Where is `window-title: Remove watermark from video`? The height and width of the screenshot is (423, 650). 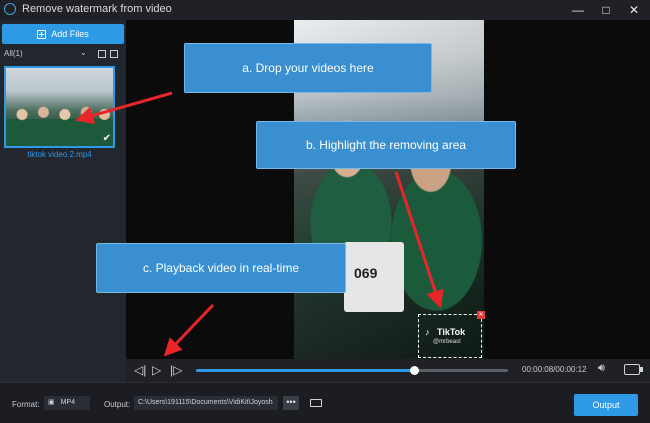 window-title: Remove watermark from video is located at coordinates (97, 9).